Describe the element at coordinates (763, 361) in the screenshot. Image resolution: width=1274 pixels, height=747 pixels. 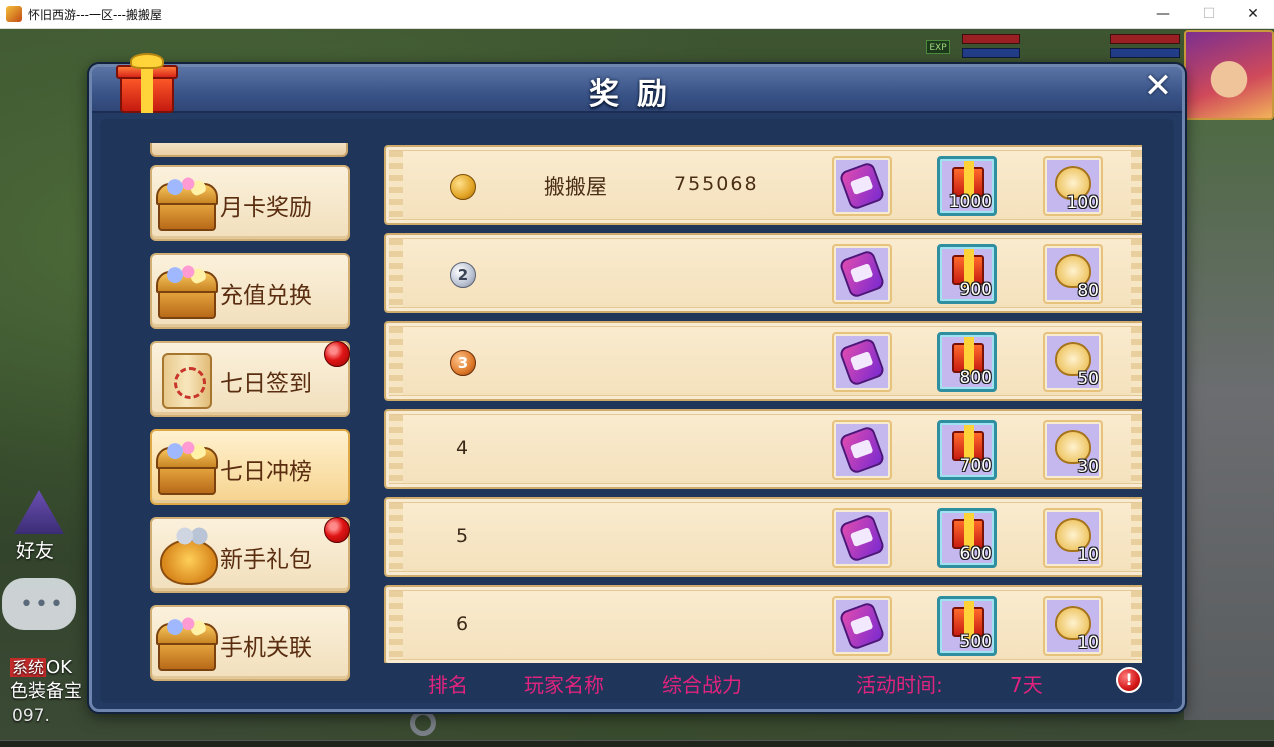
I see `ranking-row: 3 800 50` at that location.